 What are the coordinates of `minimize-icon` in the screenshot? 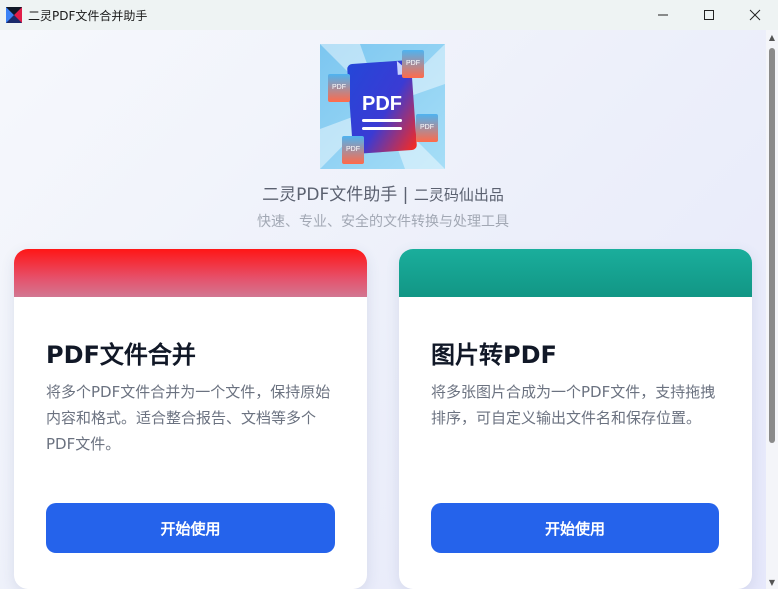 It's located at (663, 15).